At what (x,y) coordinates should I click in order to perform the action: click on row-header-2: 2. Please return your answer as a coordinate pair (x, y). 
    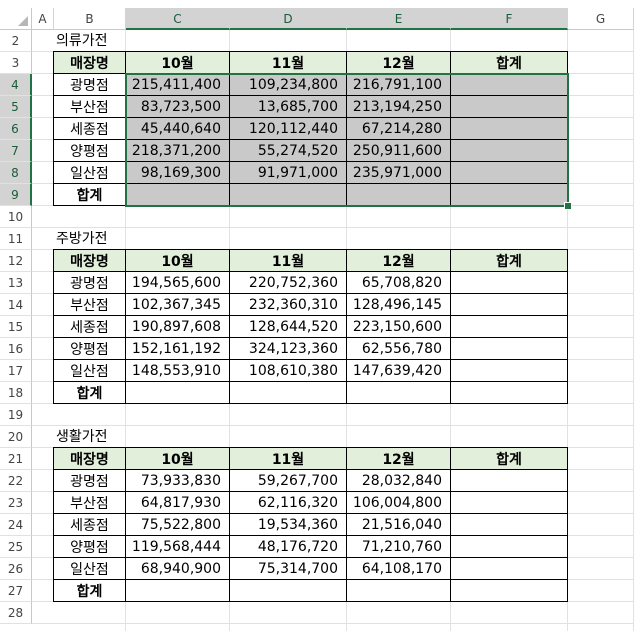
    Looking at the image, I should click on (16, 41).